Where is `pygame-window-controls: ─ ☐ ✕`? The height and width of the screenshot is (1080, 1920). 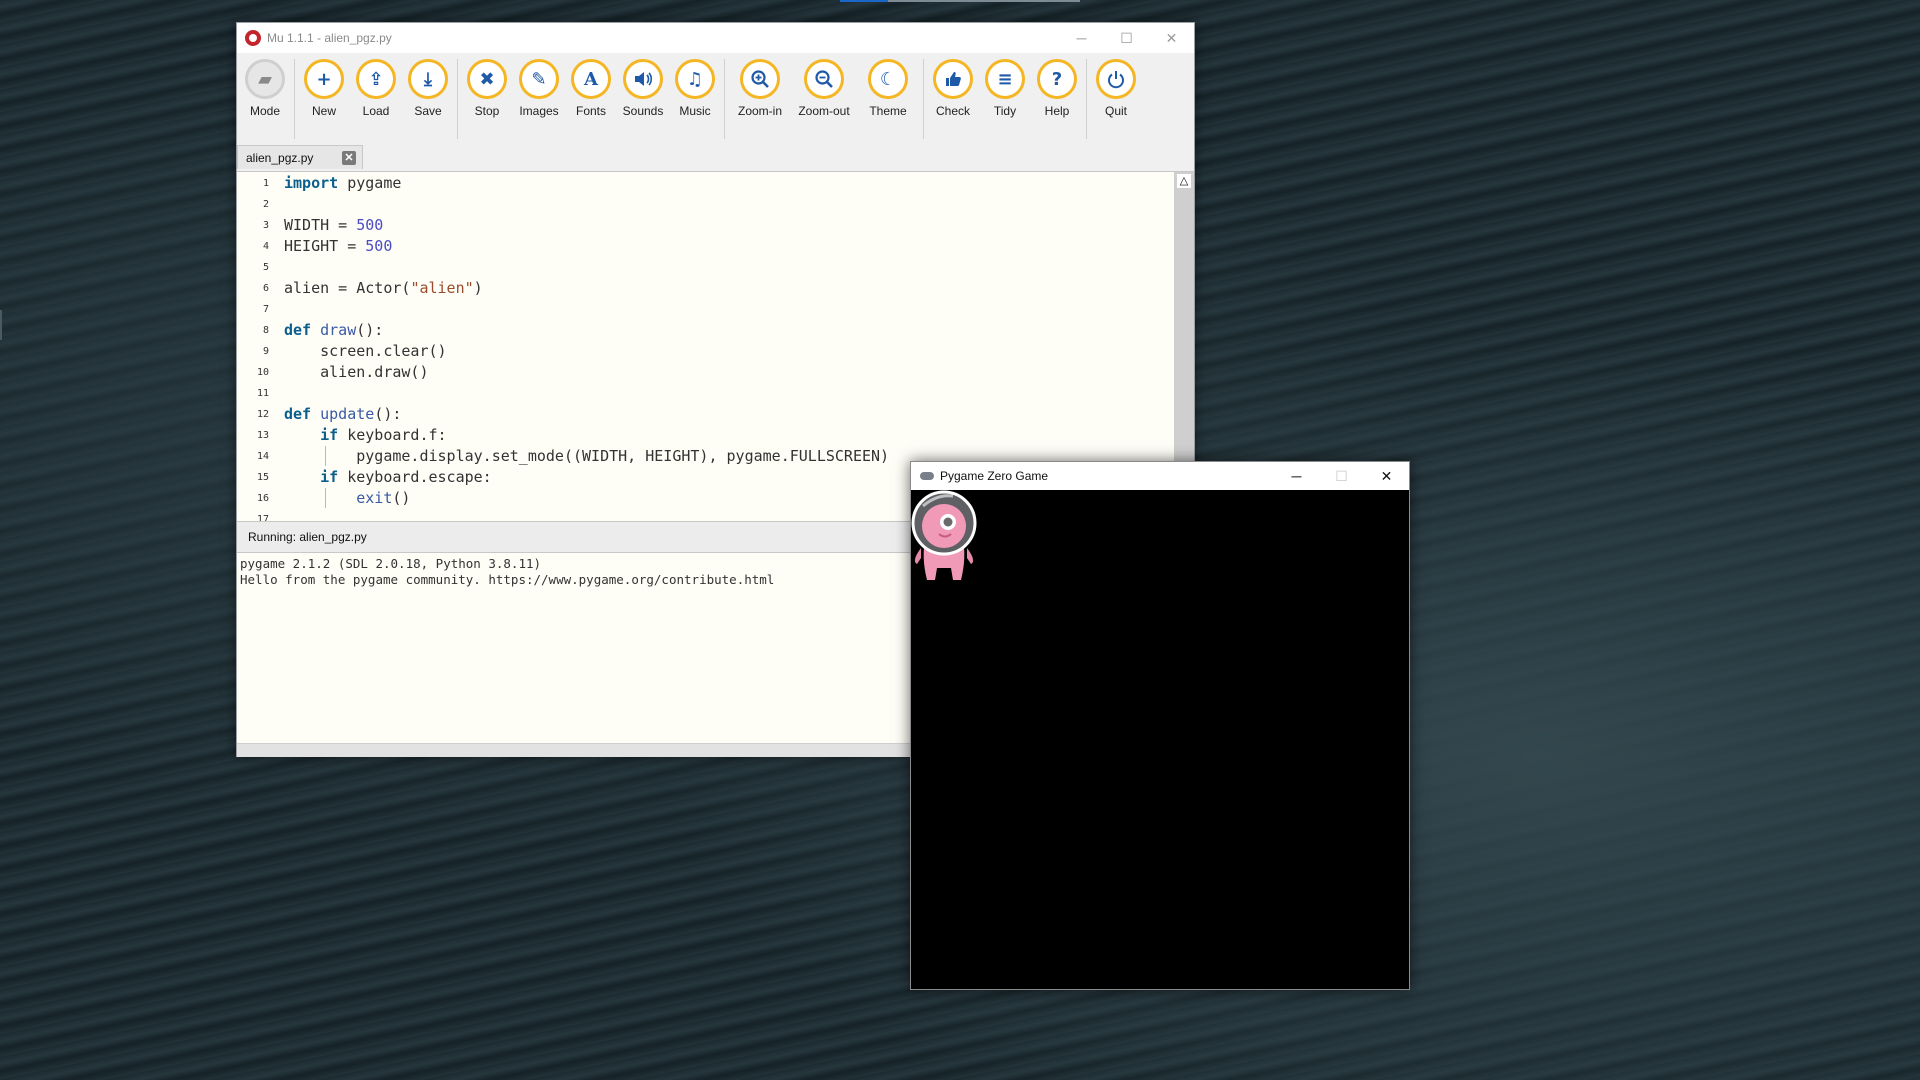
pygame-window-controls: ─ ☐ ✕ is located at coordinates (1341, 476).